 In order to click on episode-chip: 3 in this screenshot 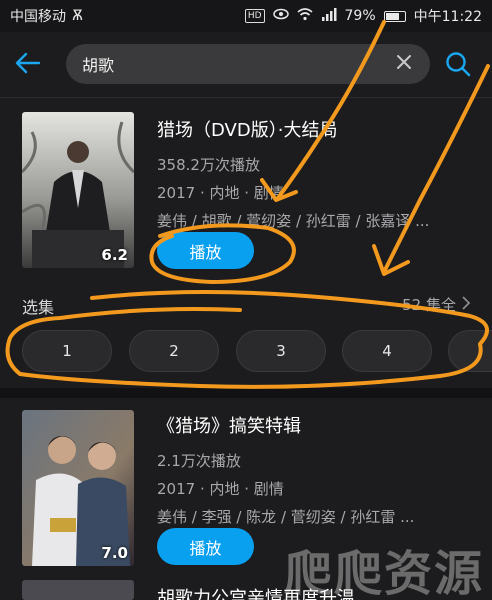, I will do `click(281, 351)`.